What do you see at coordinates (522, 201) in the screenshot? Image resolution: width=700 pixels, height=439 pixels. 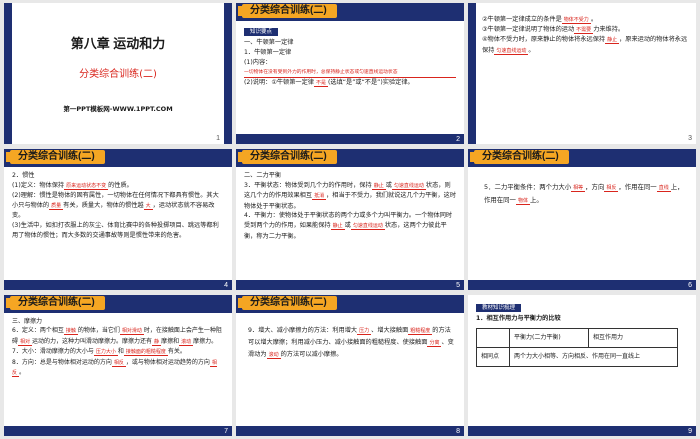 I see `answer-blank: 物体` at bounding box center [522, 201].